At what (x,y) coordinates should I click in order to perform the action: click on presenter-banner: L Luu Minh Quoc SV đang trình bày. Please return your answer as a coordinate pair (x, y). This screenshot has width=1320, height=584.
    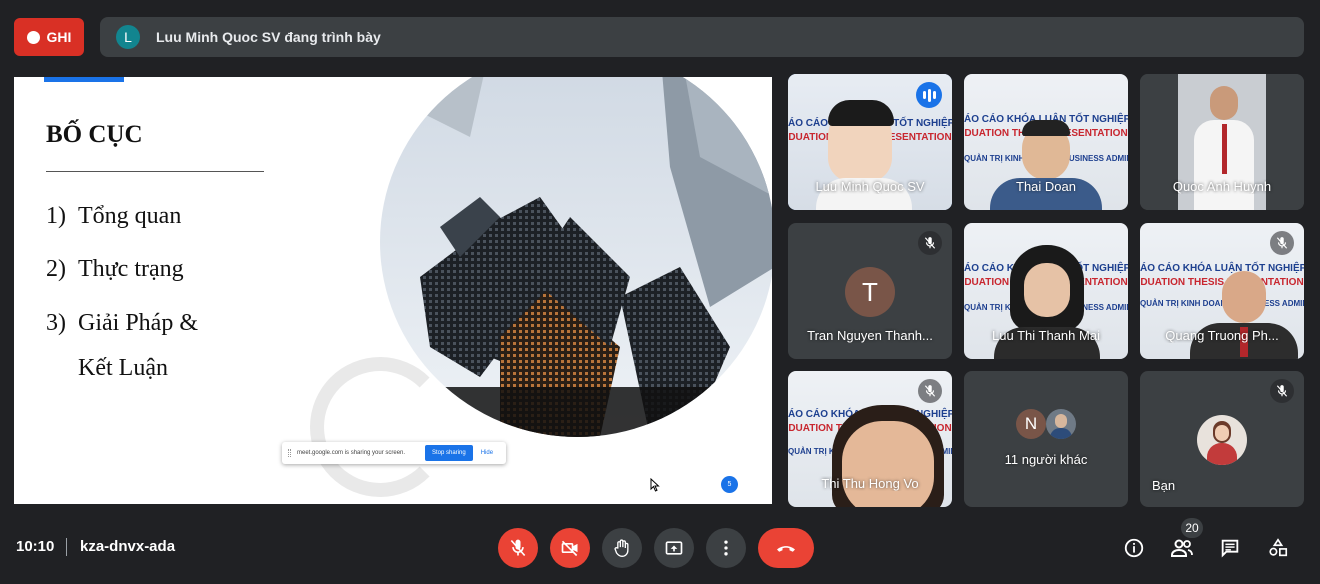
    Looking at the image, I should click on (702, 37).